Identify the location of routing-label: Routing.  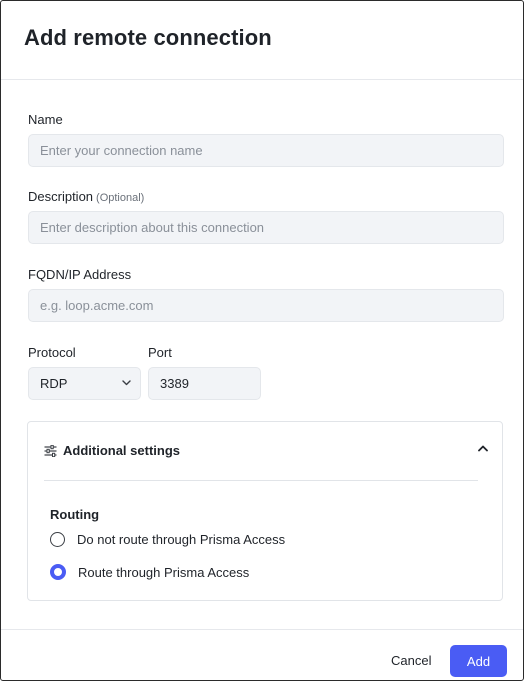
(75, 514).